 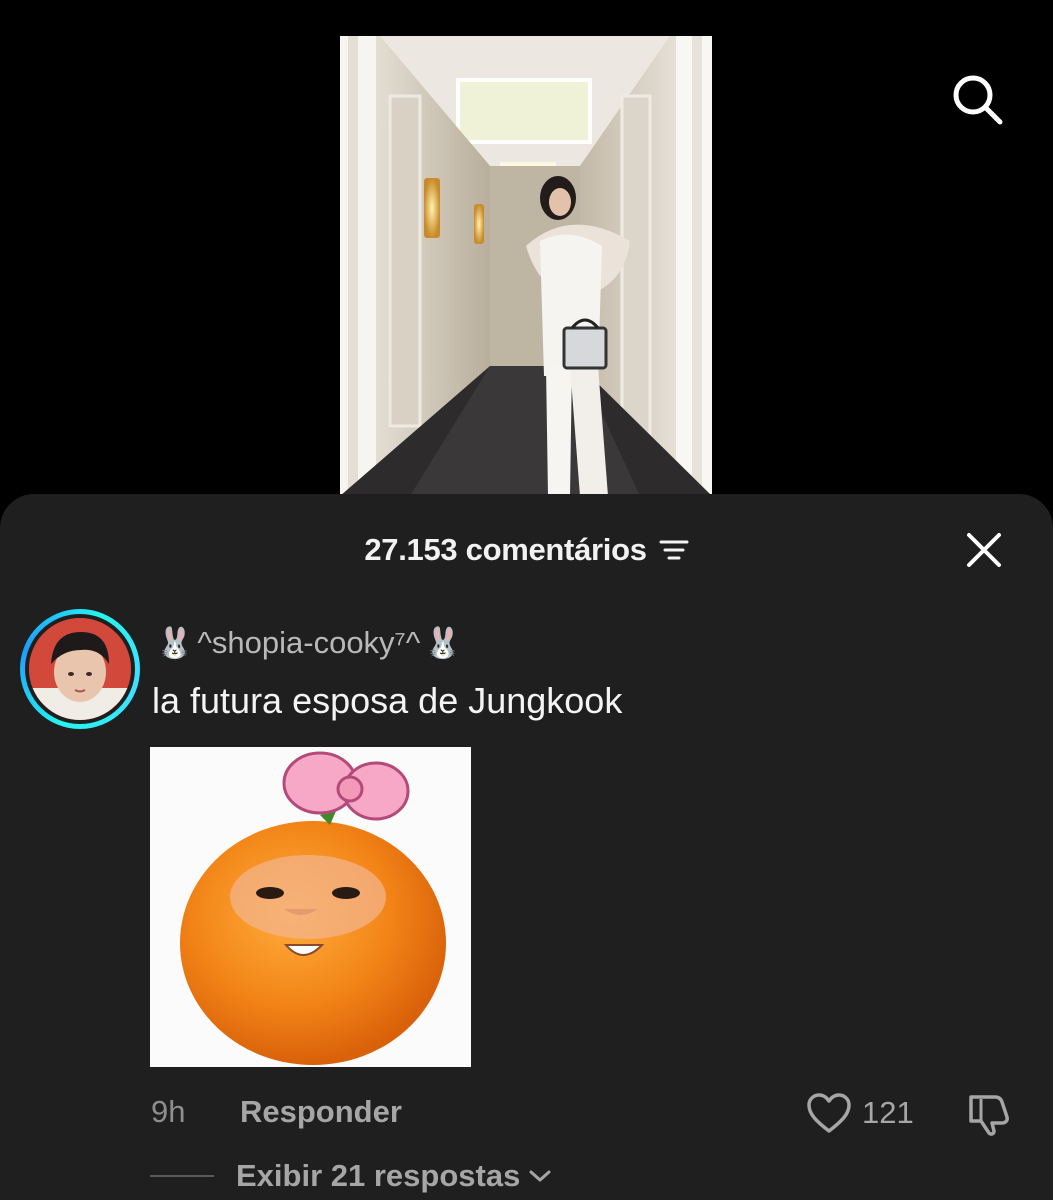 I want to click on avatar, so click(x=80, y=669).